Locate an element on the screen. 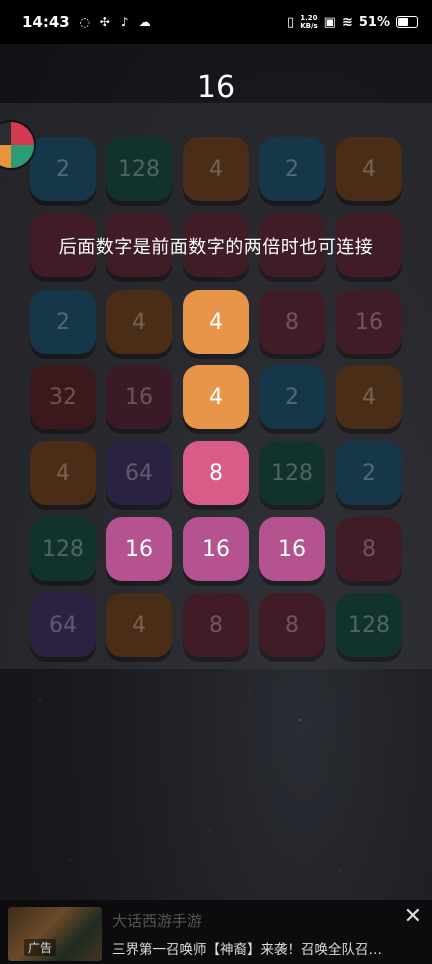  status-time: 14:43 is located at coordinates (46, 22).